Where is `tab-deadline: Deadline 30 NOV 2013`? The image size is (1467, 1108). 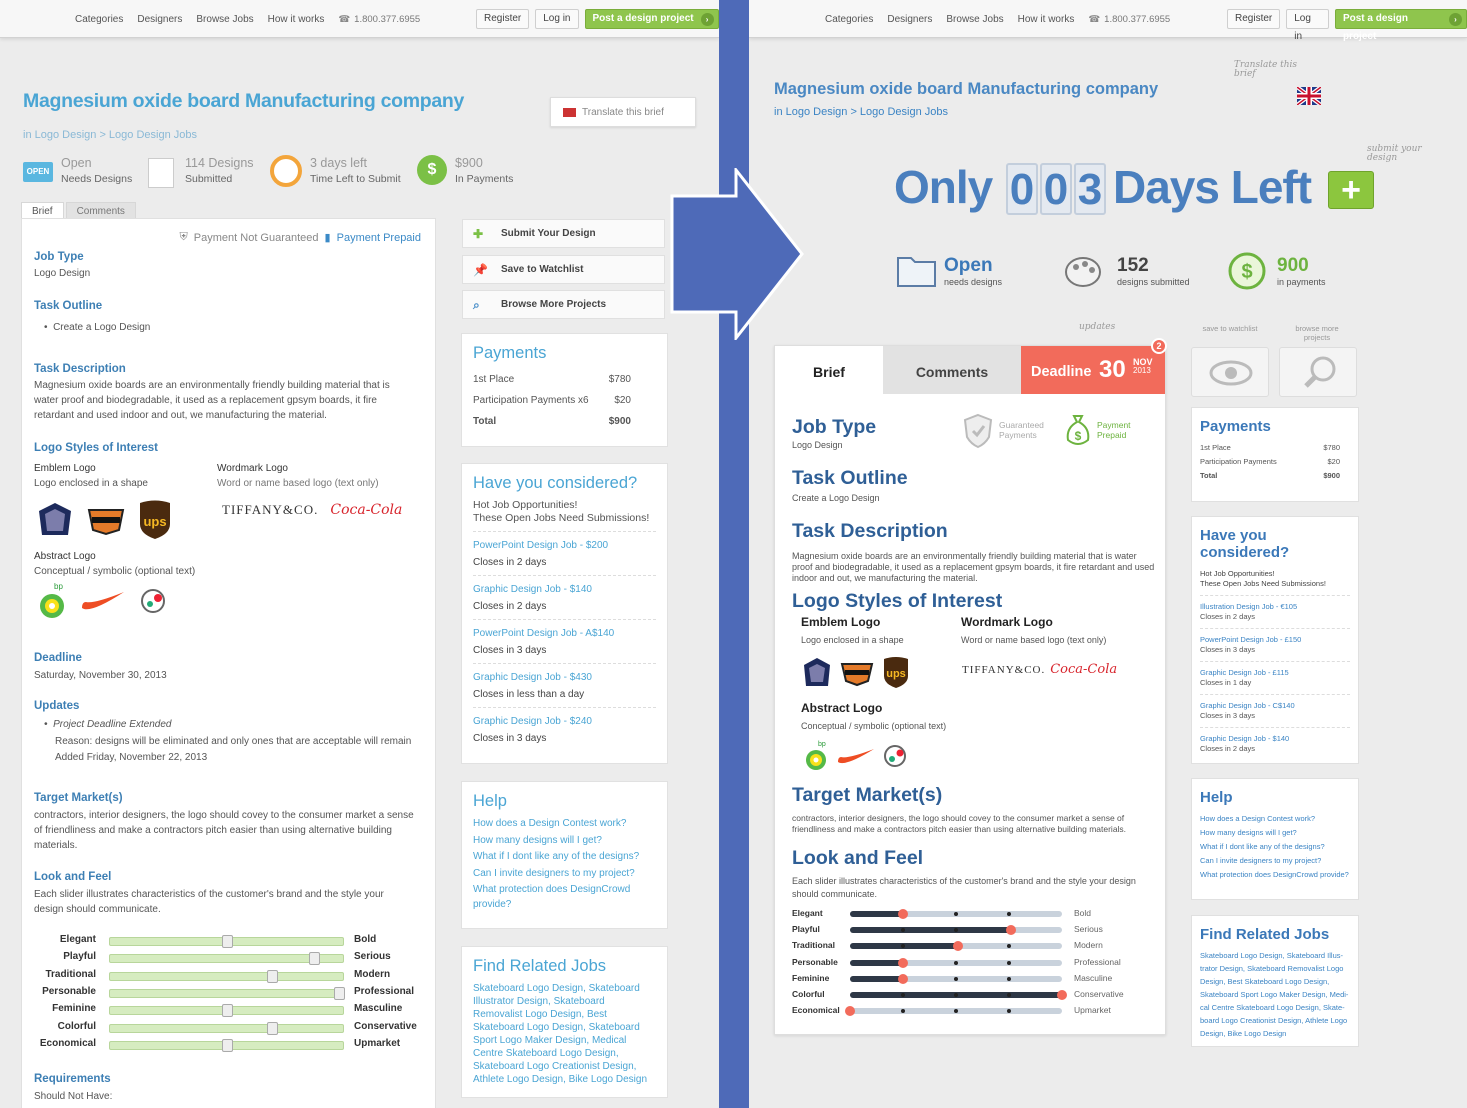
tab-deadline: Deadline 30 NOV 2013 is located at coordinates (1093, 370).